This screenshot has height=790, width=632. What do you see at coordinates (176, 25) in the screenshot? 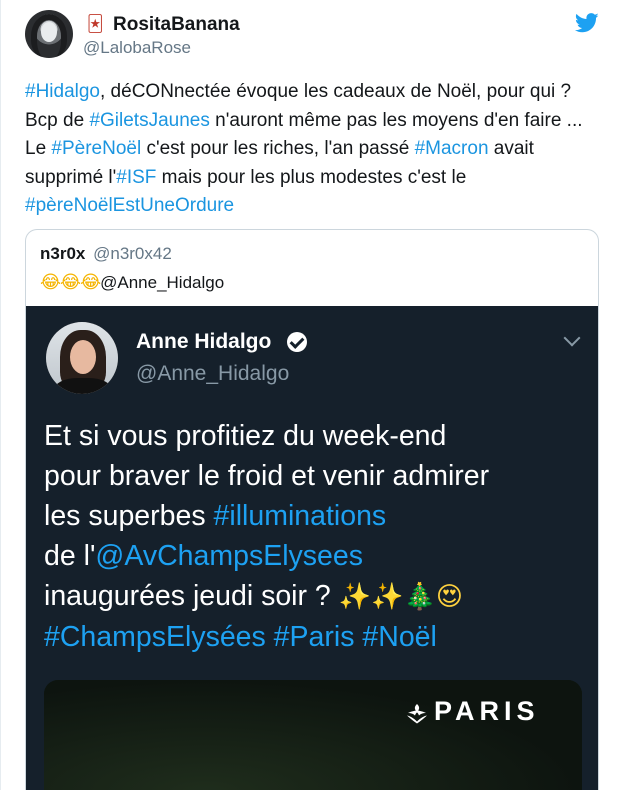
I see `author-display-name: RositaBanana` at bounding box center [176, 25].